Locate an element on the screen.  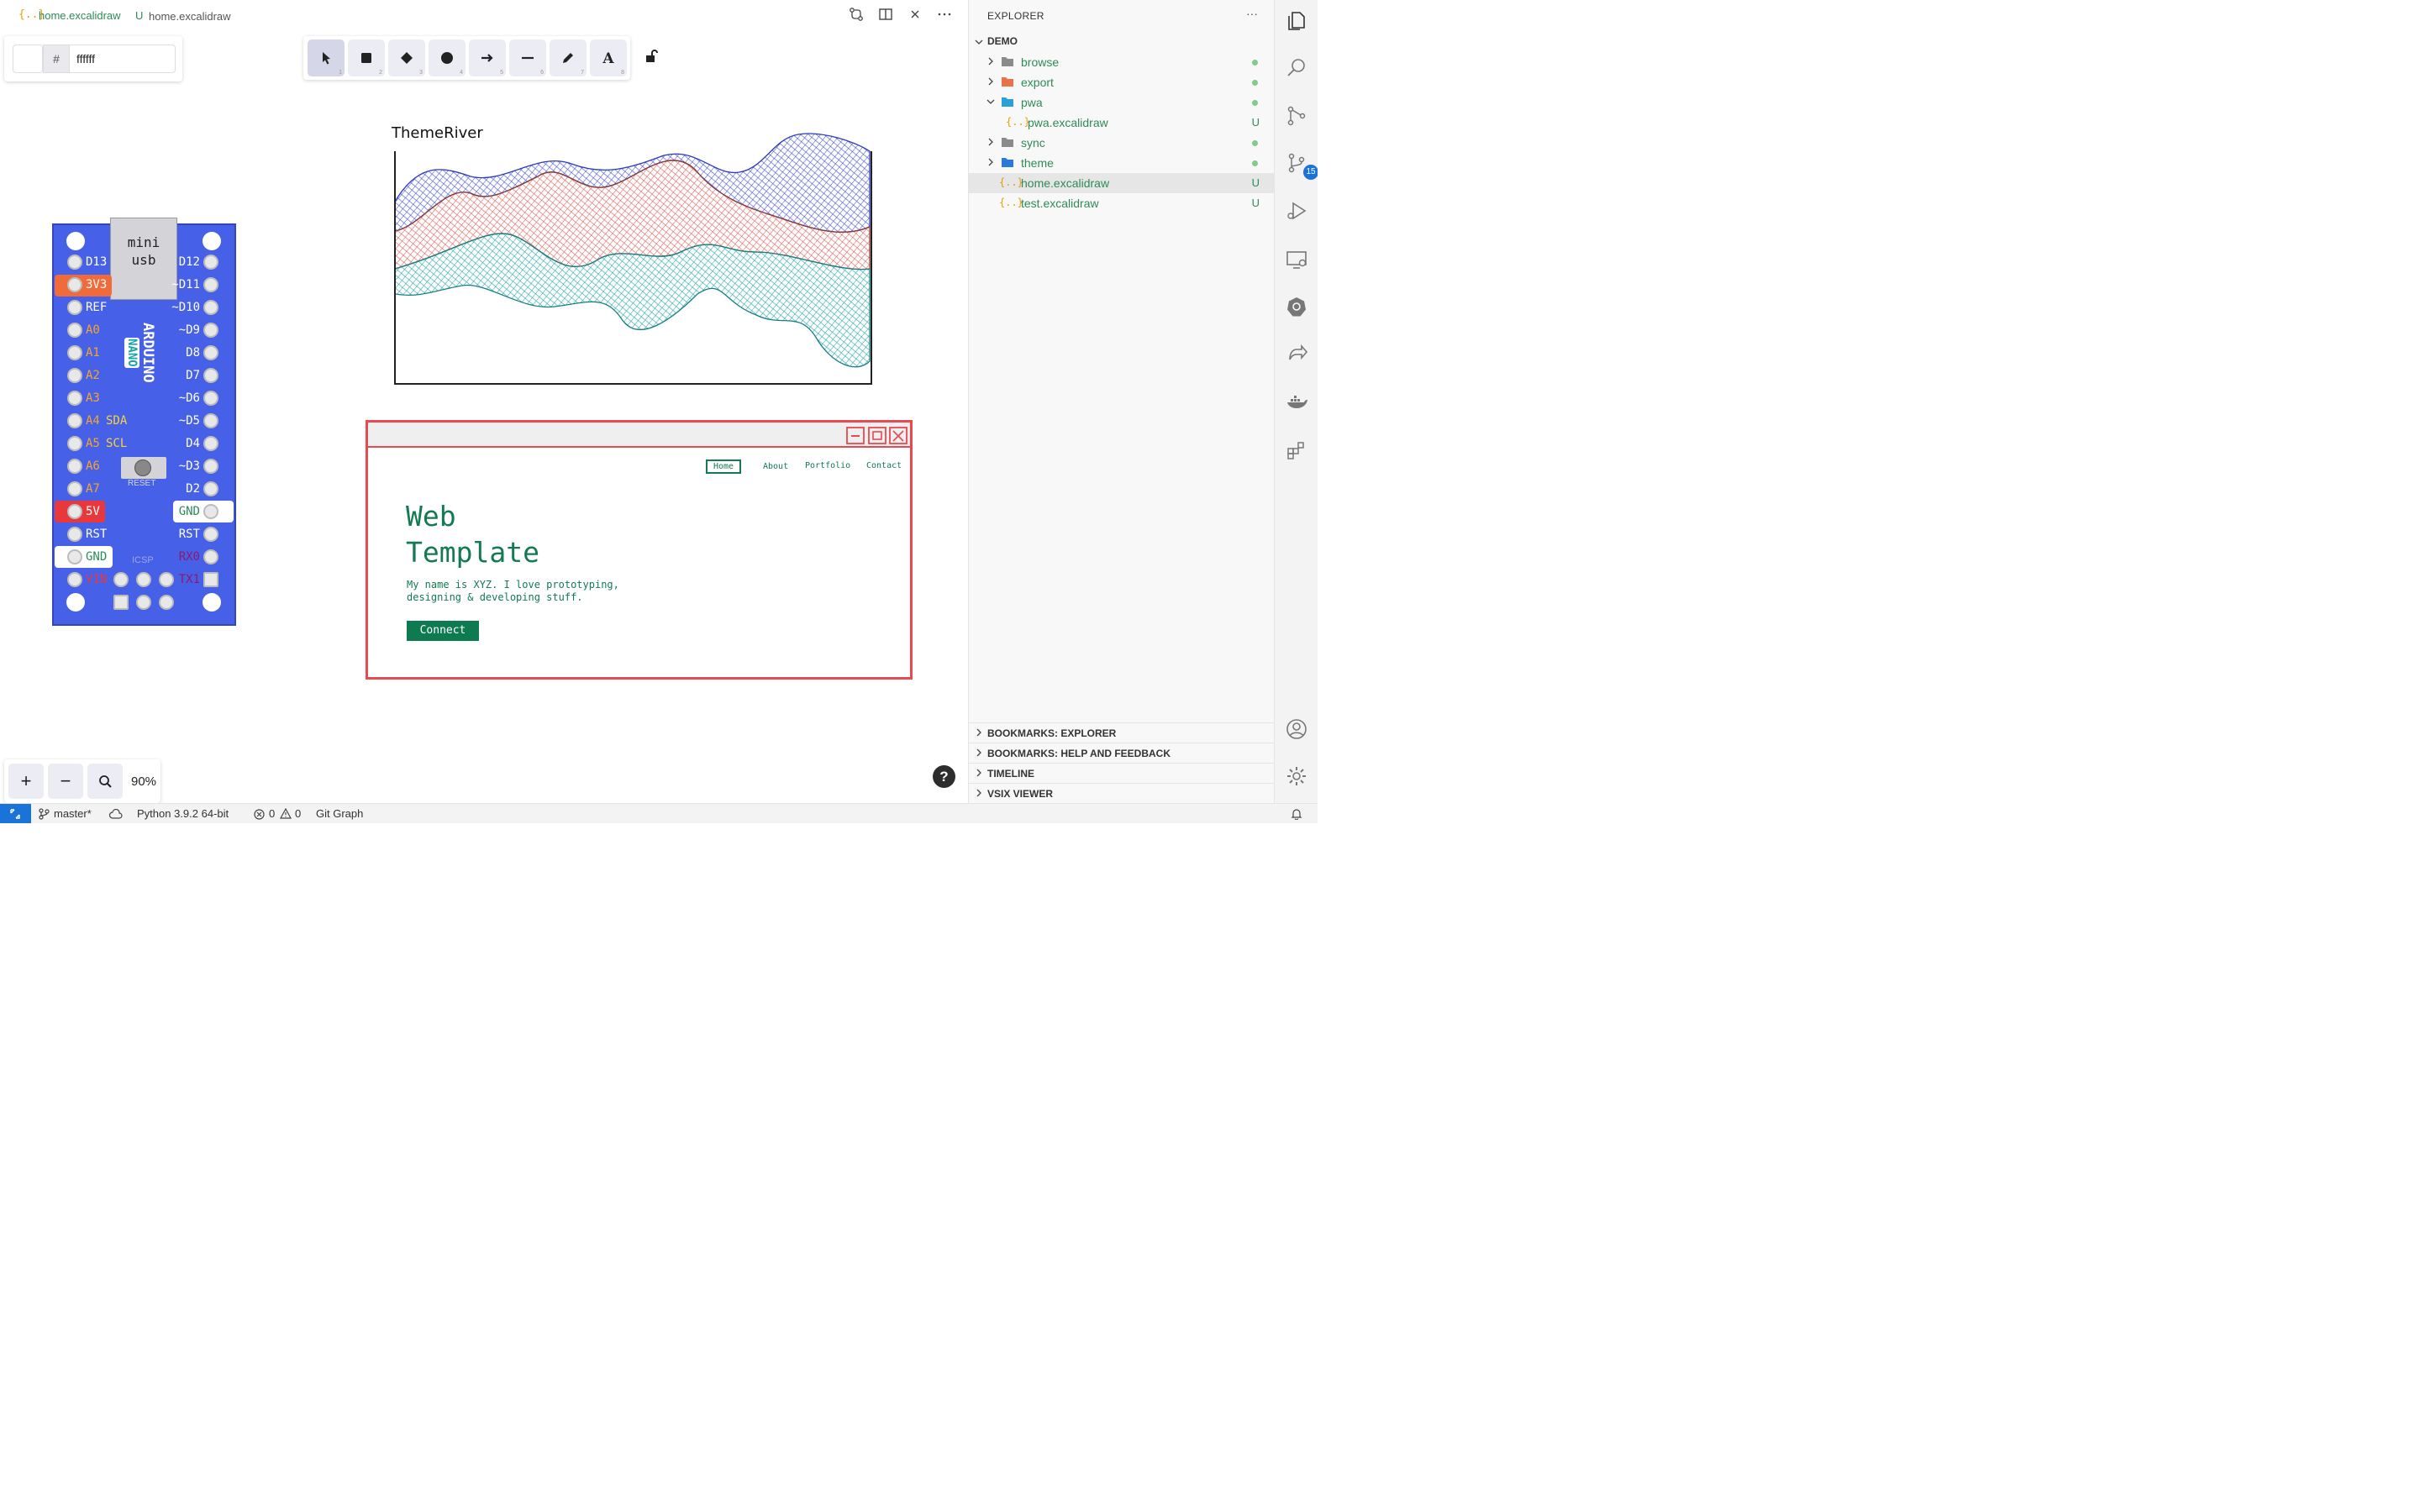
notifications-bell-icon is located at coordinates (1296, 814).